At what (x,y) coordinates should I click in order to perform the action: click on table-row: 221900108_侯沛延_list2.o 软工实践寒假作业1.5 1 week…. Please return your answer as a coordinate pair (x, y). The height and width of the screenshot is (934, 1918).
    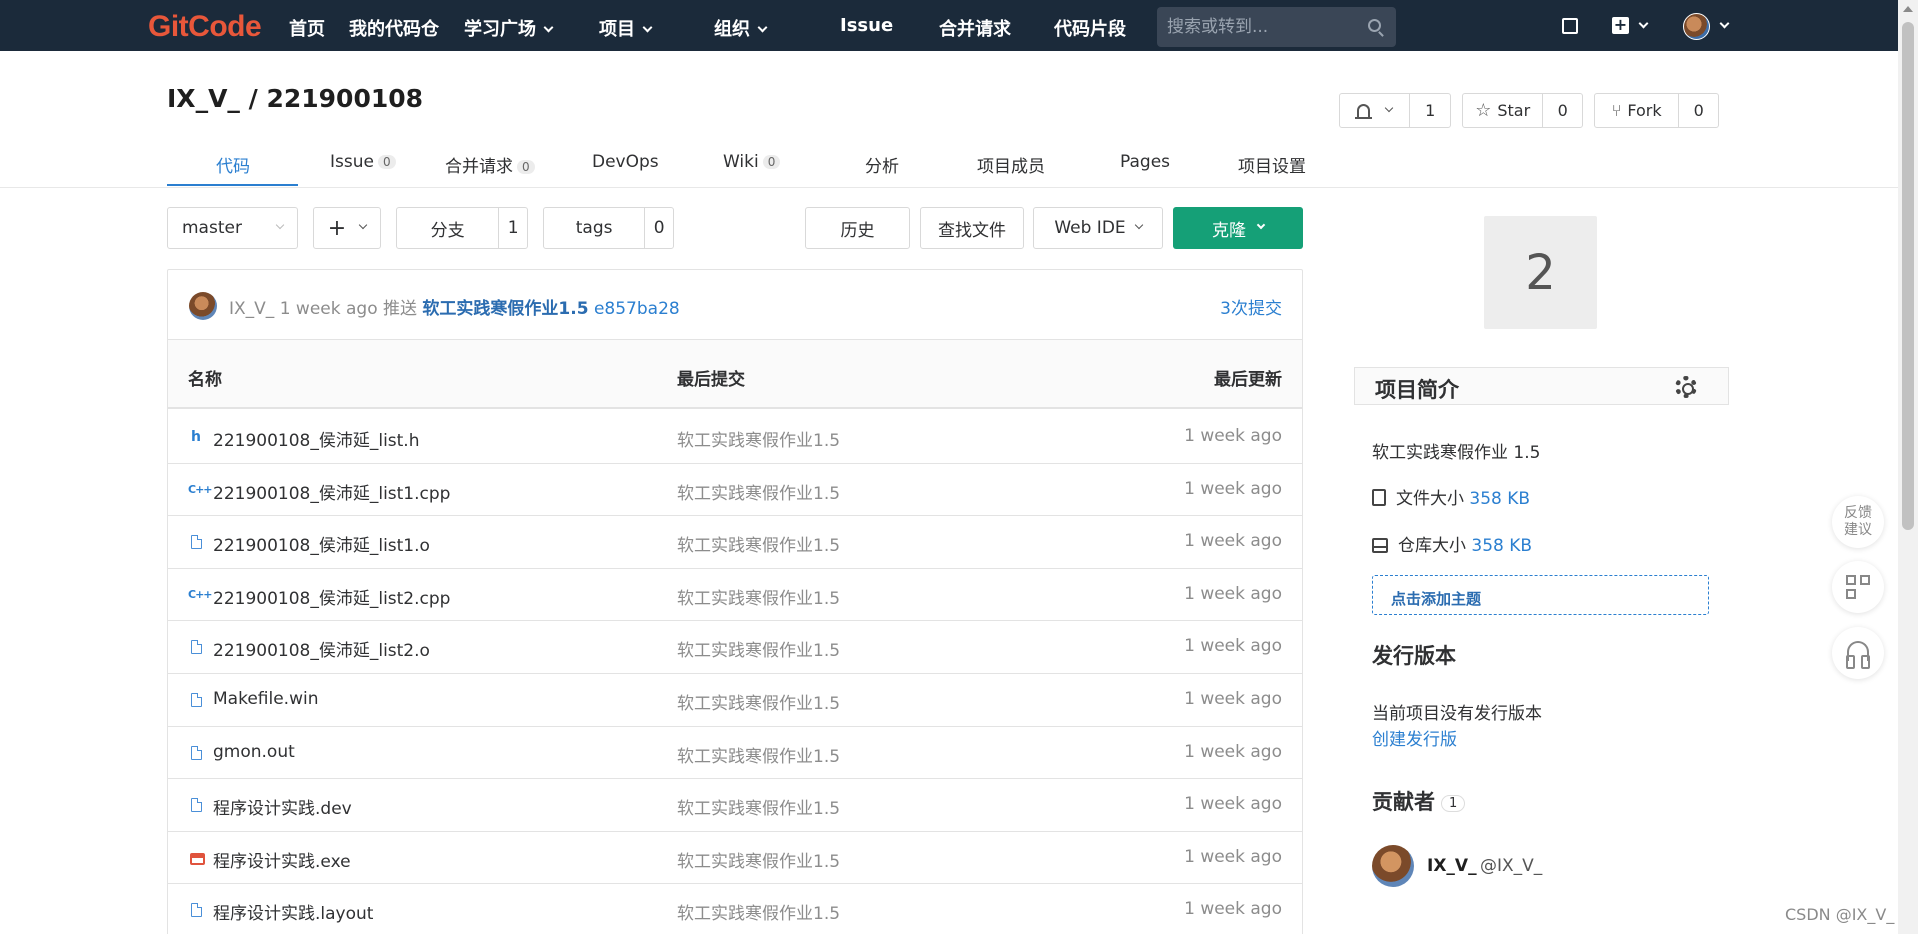
    Looking at the image, I should click on (735, 647).